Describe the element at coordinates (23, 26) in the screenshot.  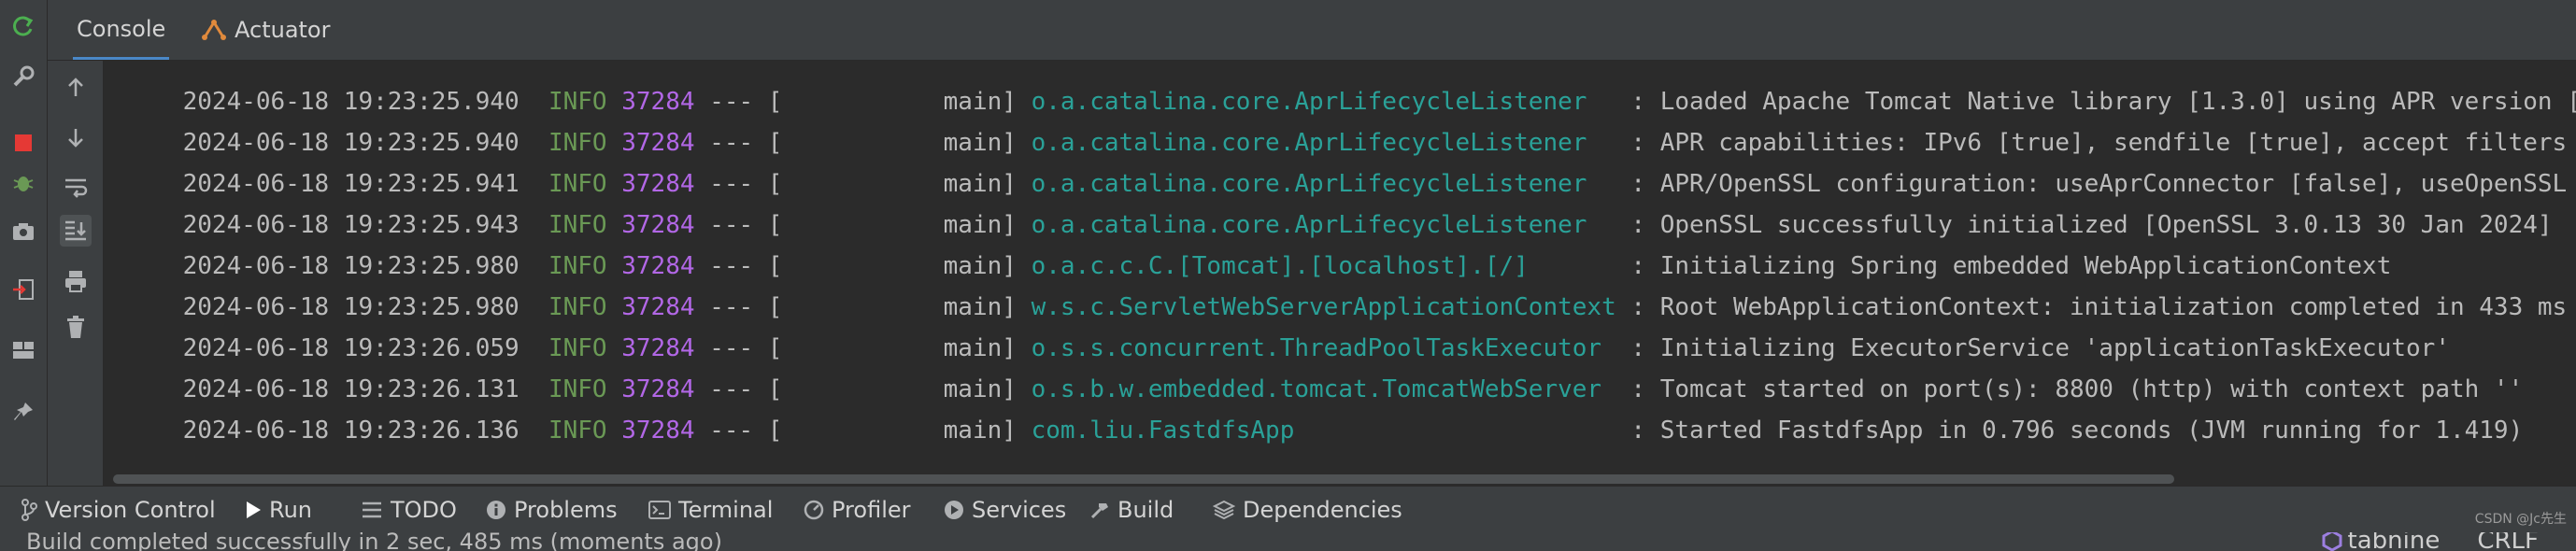
I see `rerun-icon` at that location.